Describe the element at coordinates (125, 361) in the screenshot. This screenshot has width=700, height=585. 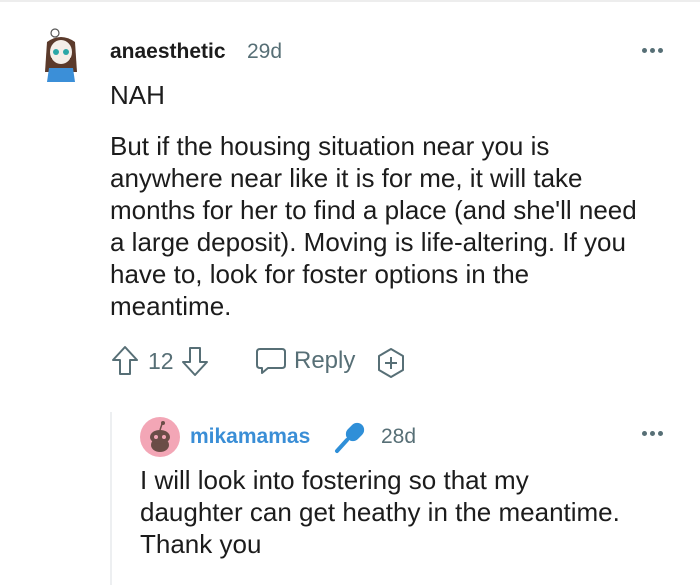
I see `upvote-icon` at that location.